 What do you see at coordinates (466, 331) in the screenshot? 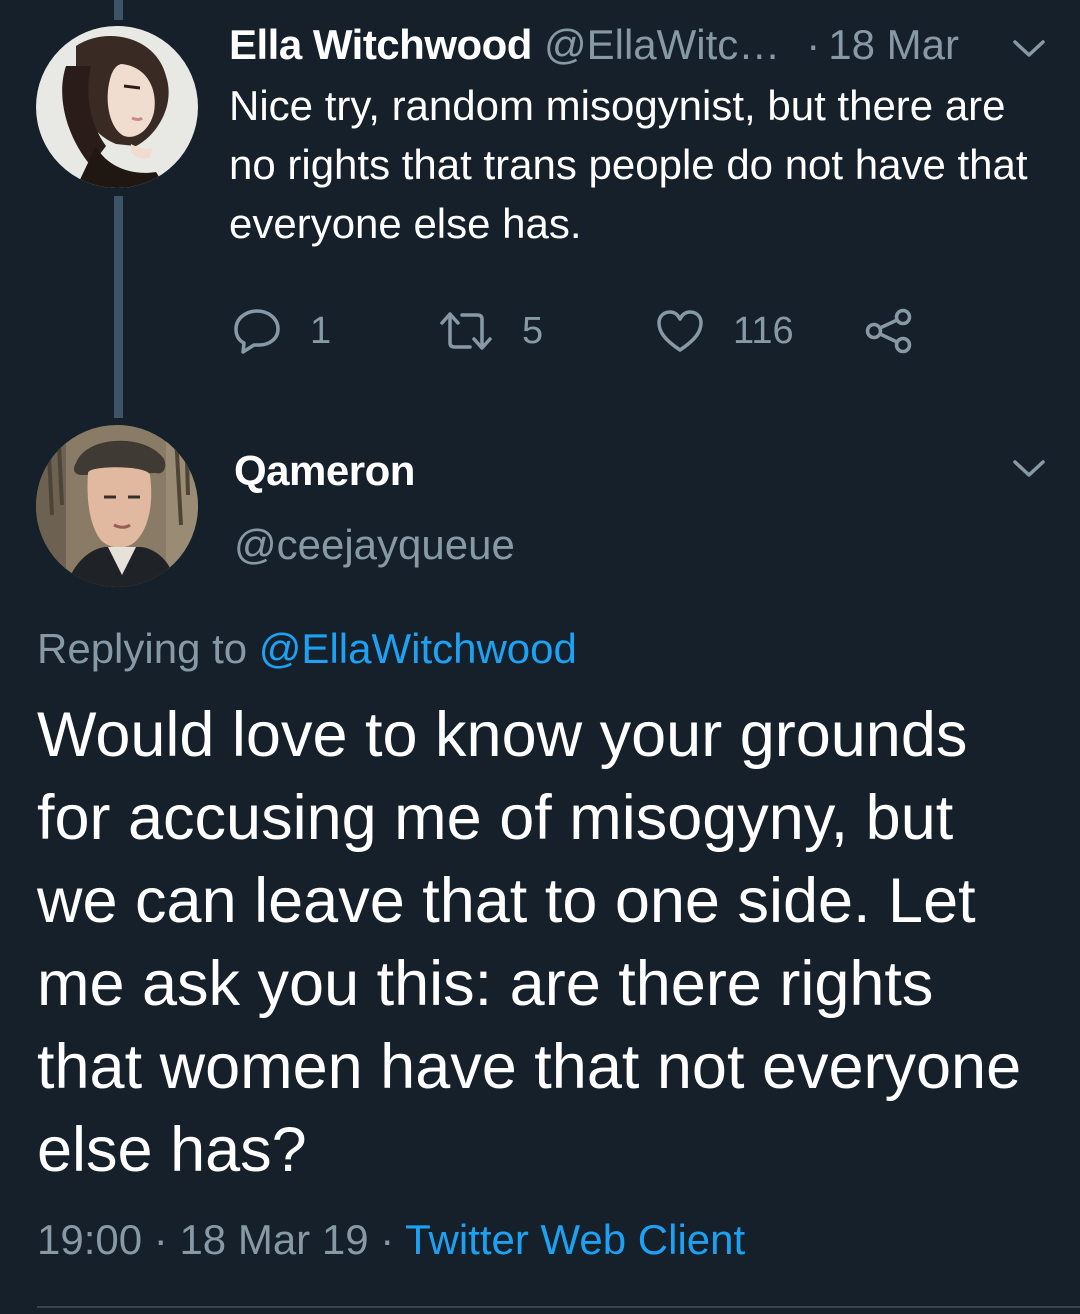
I see `retweet-icon` at bounding box center [466, 331].